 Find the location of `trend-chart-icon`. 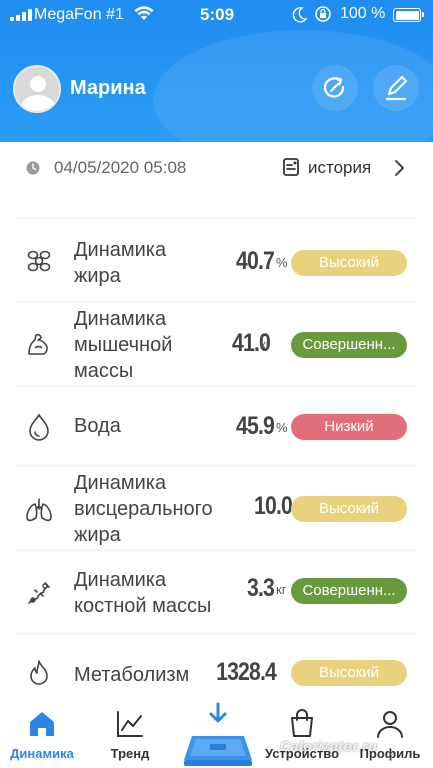

trend-chart-icon is located at coordinates (130, 724).